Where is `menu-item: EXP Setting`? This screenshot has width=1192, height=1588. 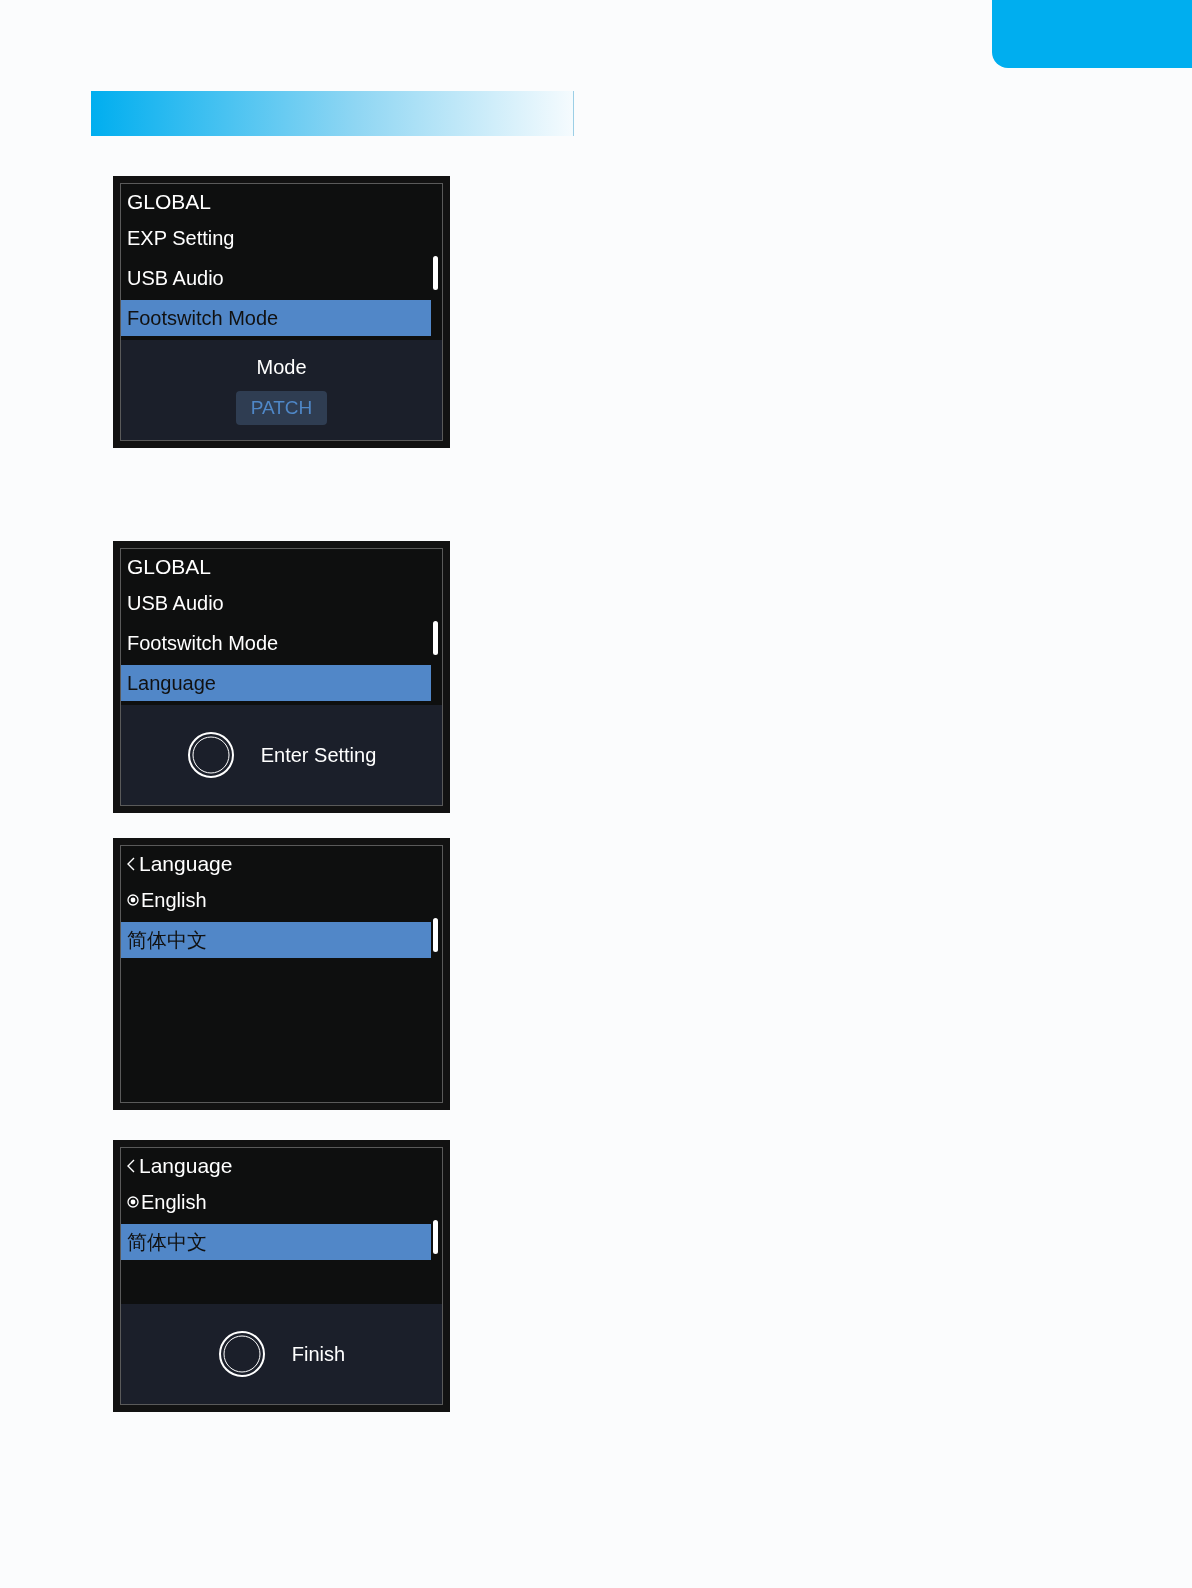
menu-item: EXP Setting is located at coordinates (276, 238).